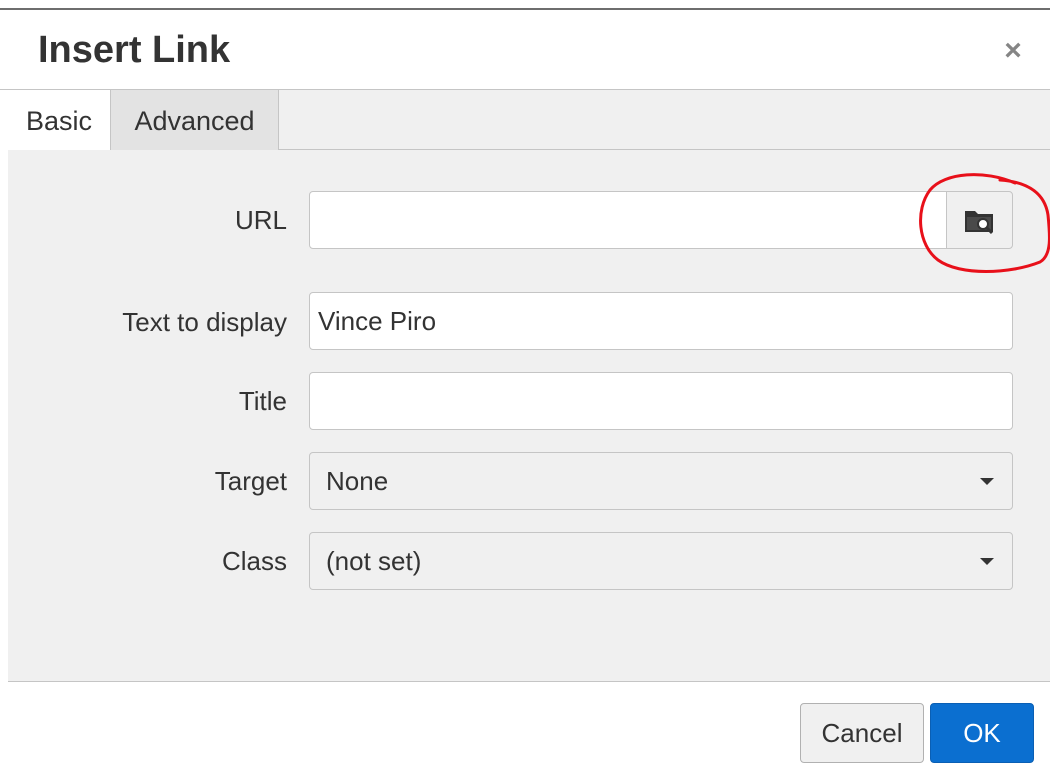 The width and height of the screenshot is (1050, 776). Describe the element at coordinates (529, 120) in the screenshot. I see `tab-bar: Basic Advanced` at that location.